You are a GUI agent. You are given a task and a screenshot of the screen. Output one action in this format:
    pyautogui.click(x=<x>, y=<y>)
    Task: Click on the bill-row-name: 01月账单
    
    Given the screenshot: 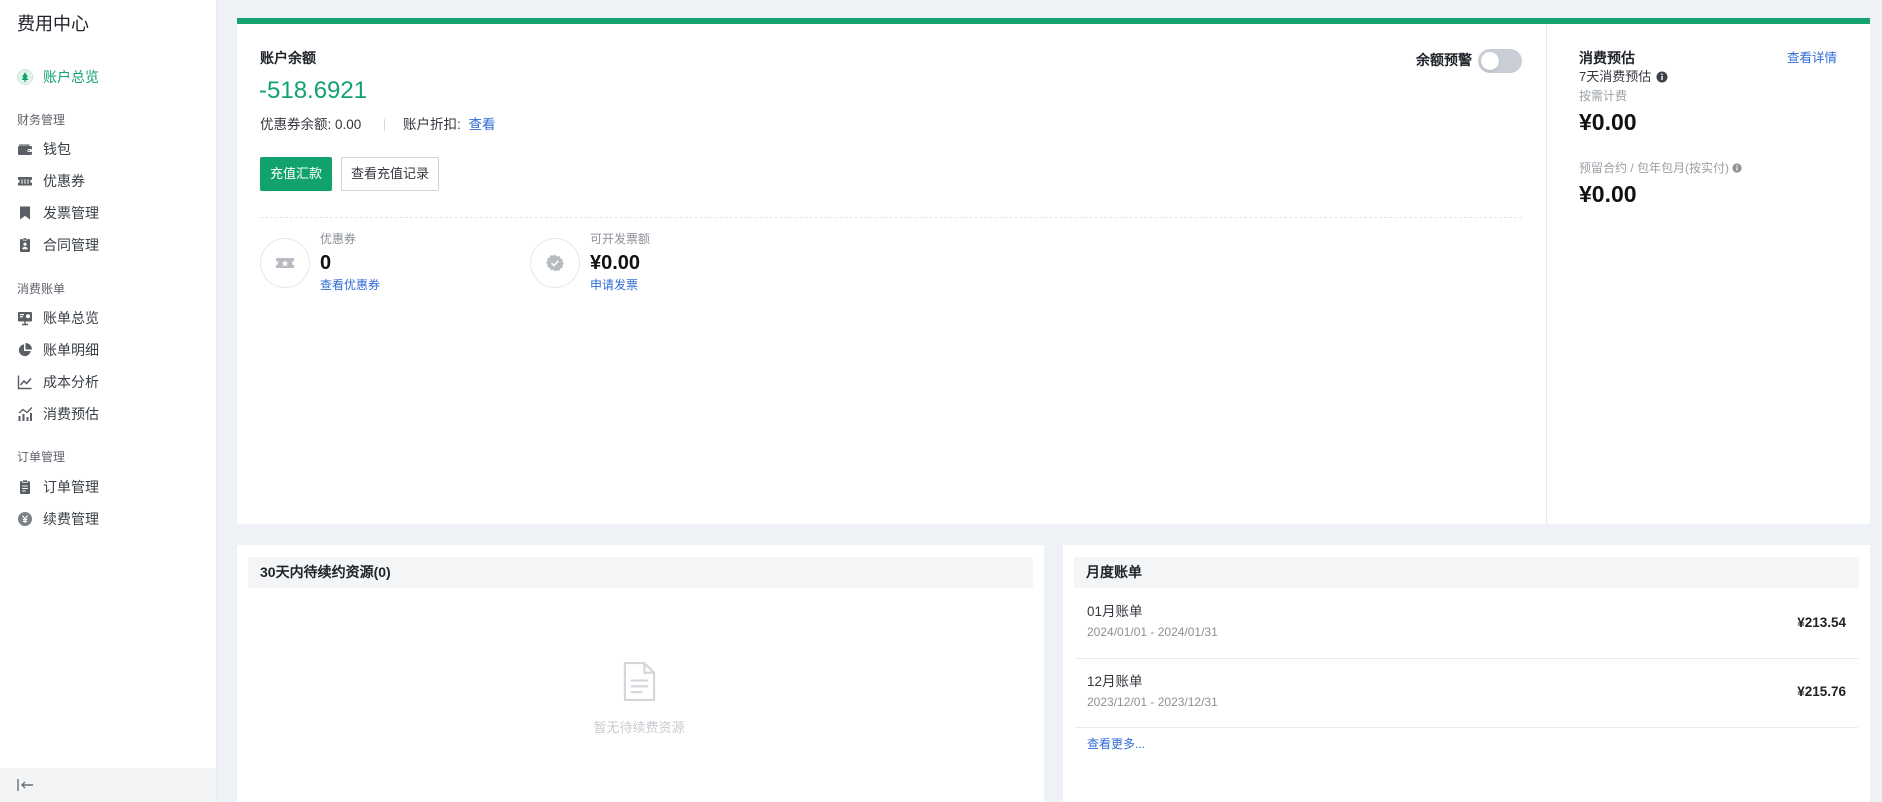 What is the action you would take?
    pyautogui.click(x=1115, y=612)
    